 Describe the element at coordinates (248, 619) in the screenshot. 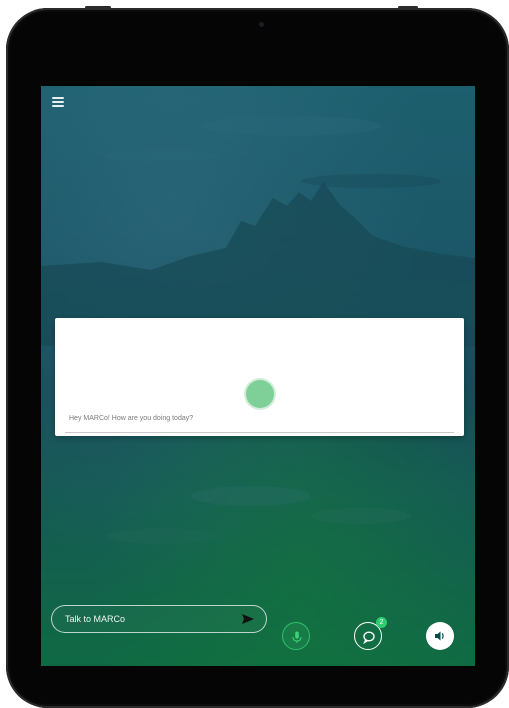

I see `send-icon` at that location.